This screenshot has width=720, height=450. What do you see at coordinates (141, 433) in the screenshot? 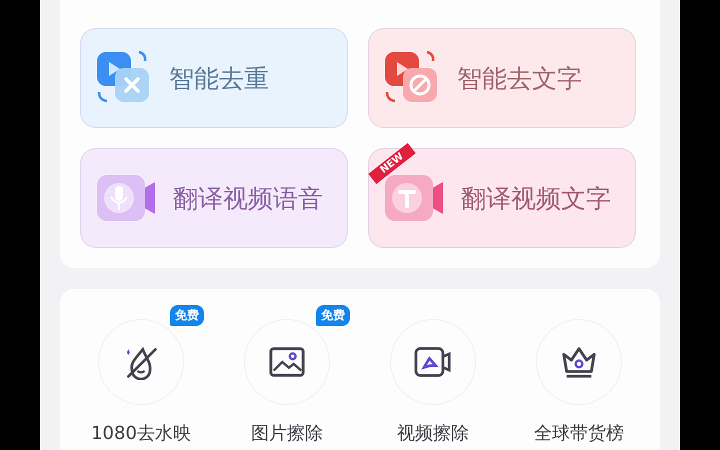
I see `tool-label: 1080去水映` at bounding box center [141, 433].